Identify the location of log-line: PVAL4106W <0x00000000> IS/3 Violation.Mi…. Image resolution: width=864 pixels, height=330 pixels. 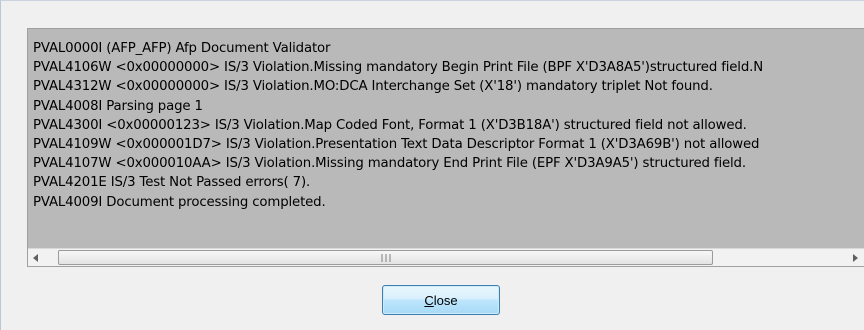
(398, 68).